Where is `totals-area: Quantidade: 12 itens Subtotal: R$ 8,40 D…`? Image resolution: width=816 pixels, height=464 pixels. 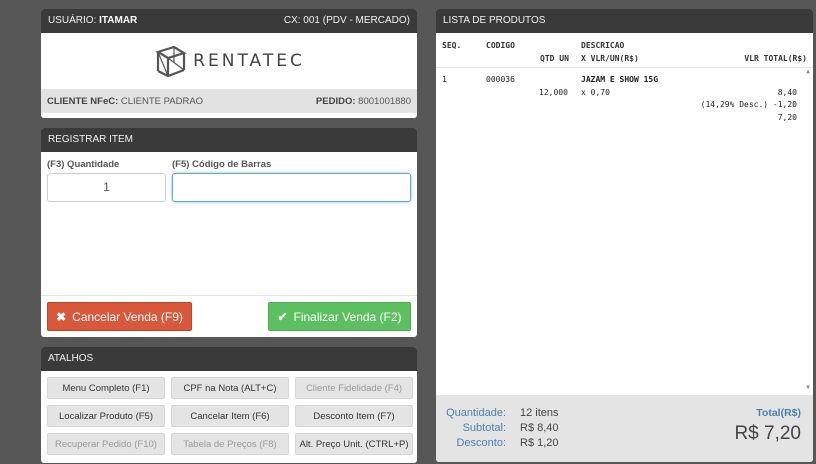 totals-area: Quantidade: 12 itens Subtotal: R$ 8,40 D… is located at coordinates (624, 428).